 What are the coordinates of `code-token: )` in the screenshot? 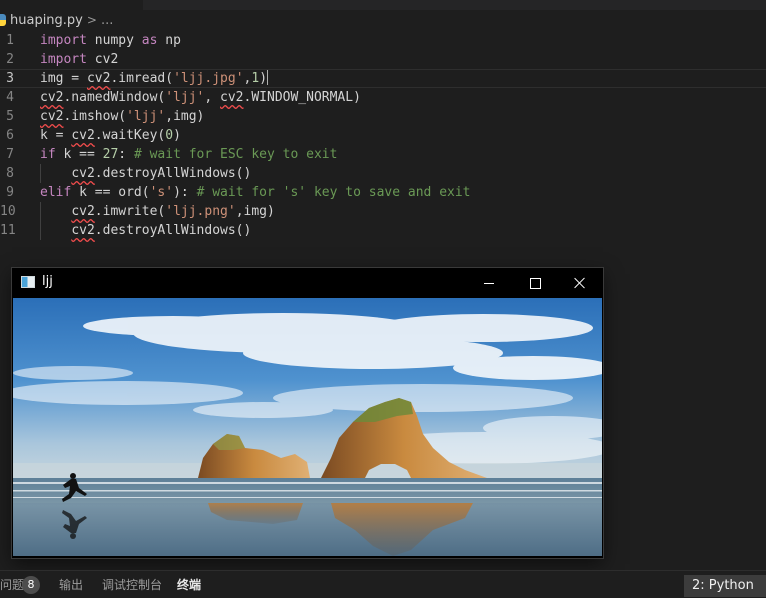 It's located at (177, 135).